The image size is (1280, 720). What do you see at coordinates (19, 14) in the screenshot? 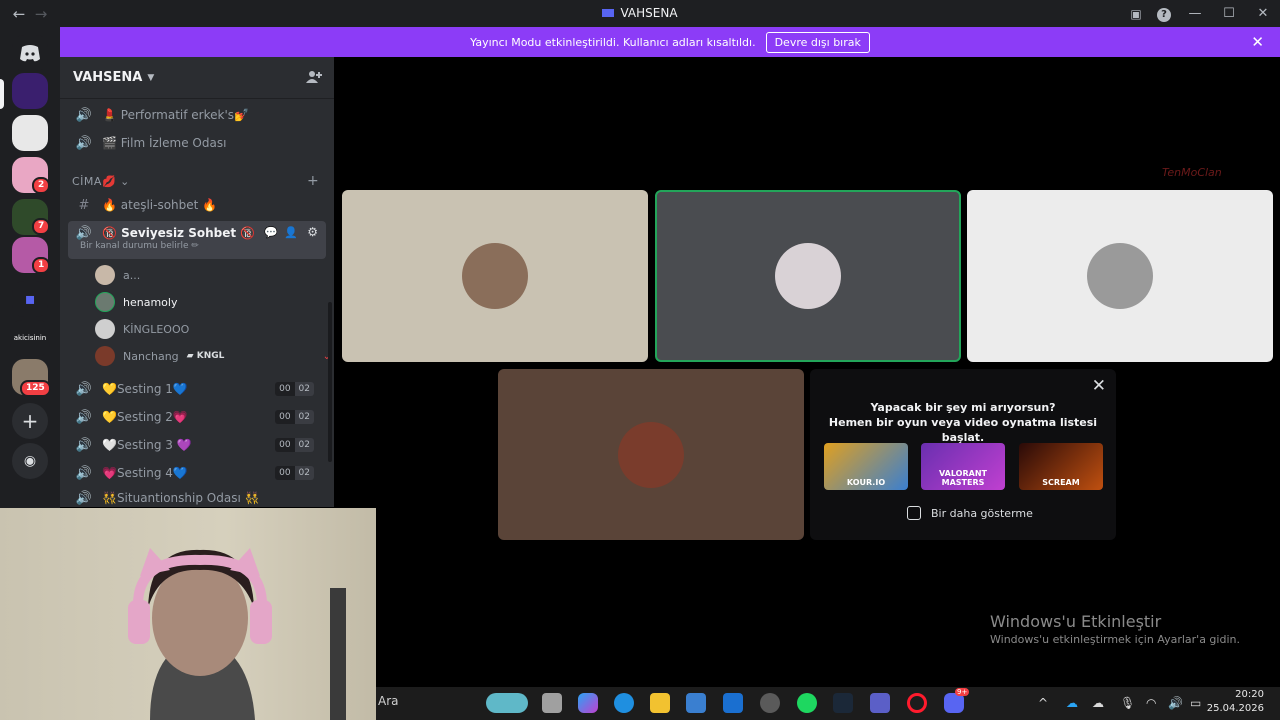
I see `back-arrow-icon: ←` at bounding box center [19, 14].